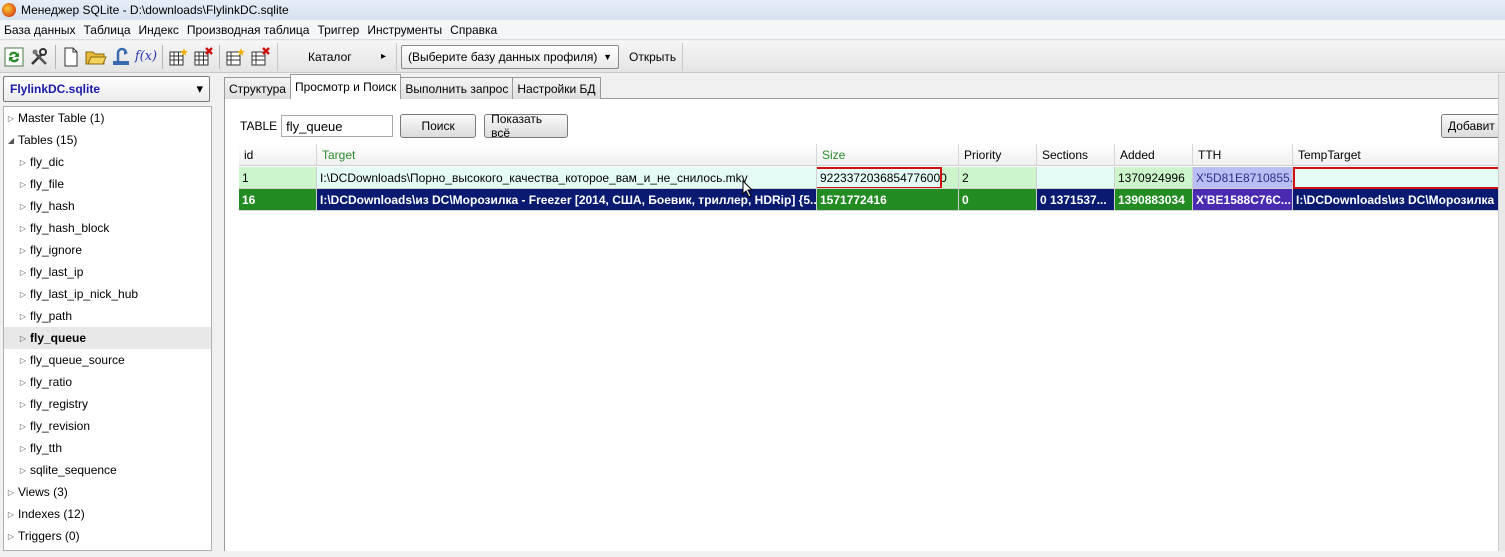  What do you see at coordinates (107, 404) in the screenshot?
I see `tree-item-fly-registry: ▷ fly_registry` at bounding box center [107, 404].